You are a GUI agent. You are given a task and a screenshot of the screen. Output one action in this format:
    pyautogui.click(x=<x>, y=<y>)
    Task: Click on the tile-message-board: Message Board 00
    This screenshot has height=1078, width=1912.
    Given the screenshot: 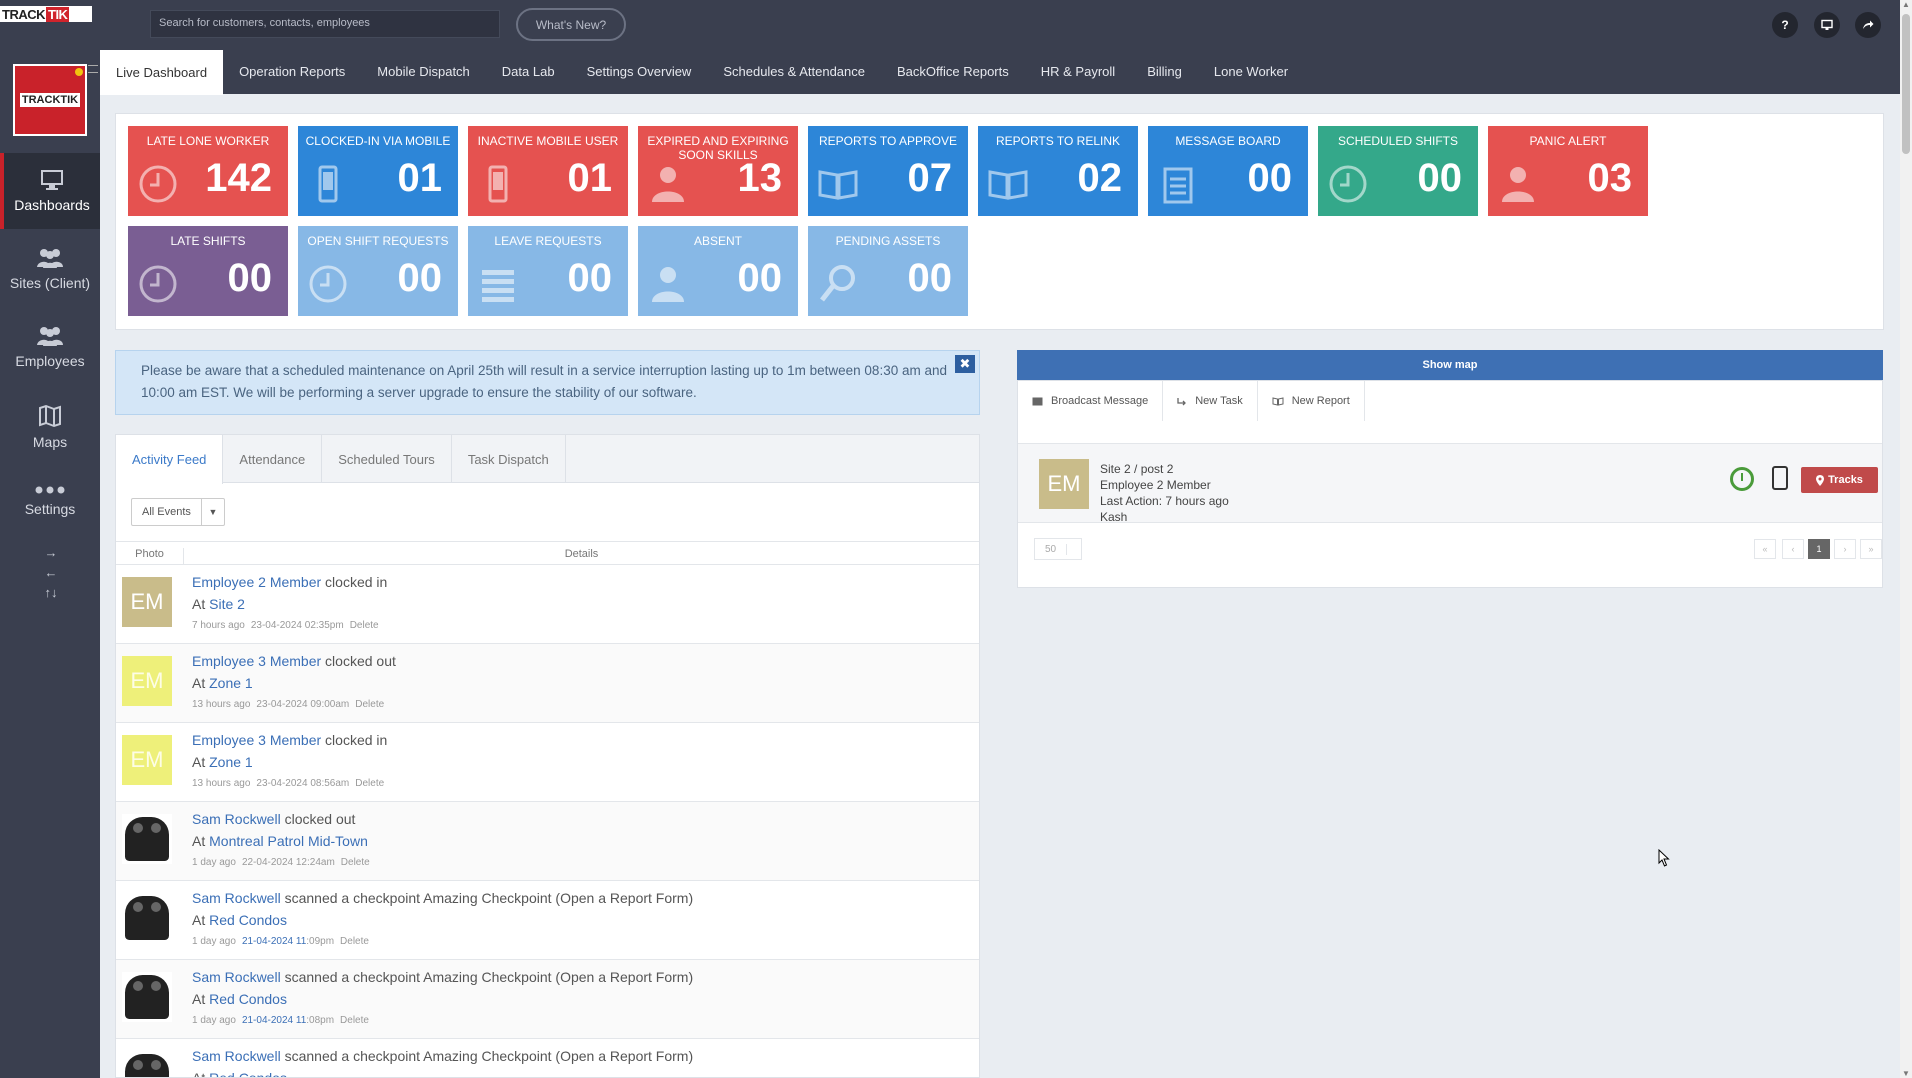 What is the action you would take?
    pyautogui.click(x=1228, y=171)
    